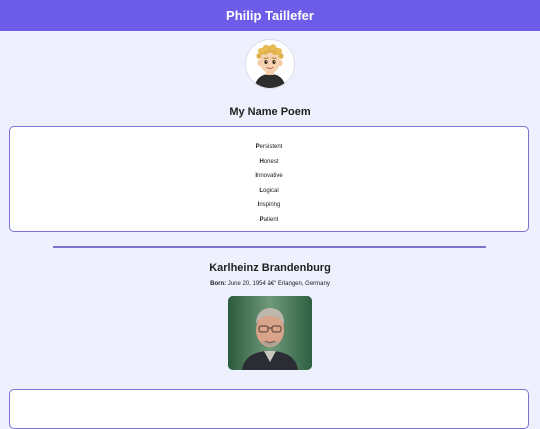  Describe the element at coordinates (270, 112) in the screenshot. I see `poem-title: My Name Poem` at that location.